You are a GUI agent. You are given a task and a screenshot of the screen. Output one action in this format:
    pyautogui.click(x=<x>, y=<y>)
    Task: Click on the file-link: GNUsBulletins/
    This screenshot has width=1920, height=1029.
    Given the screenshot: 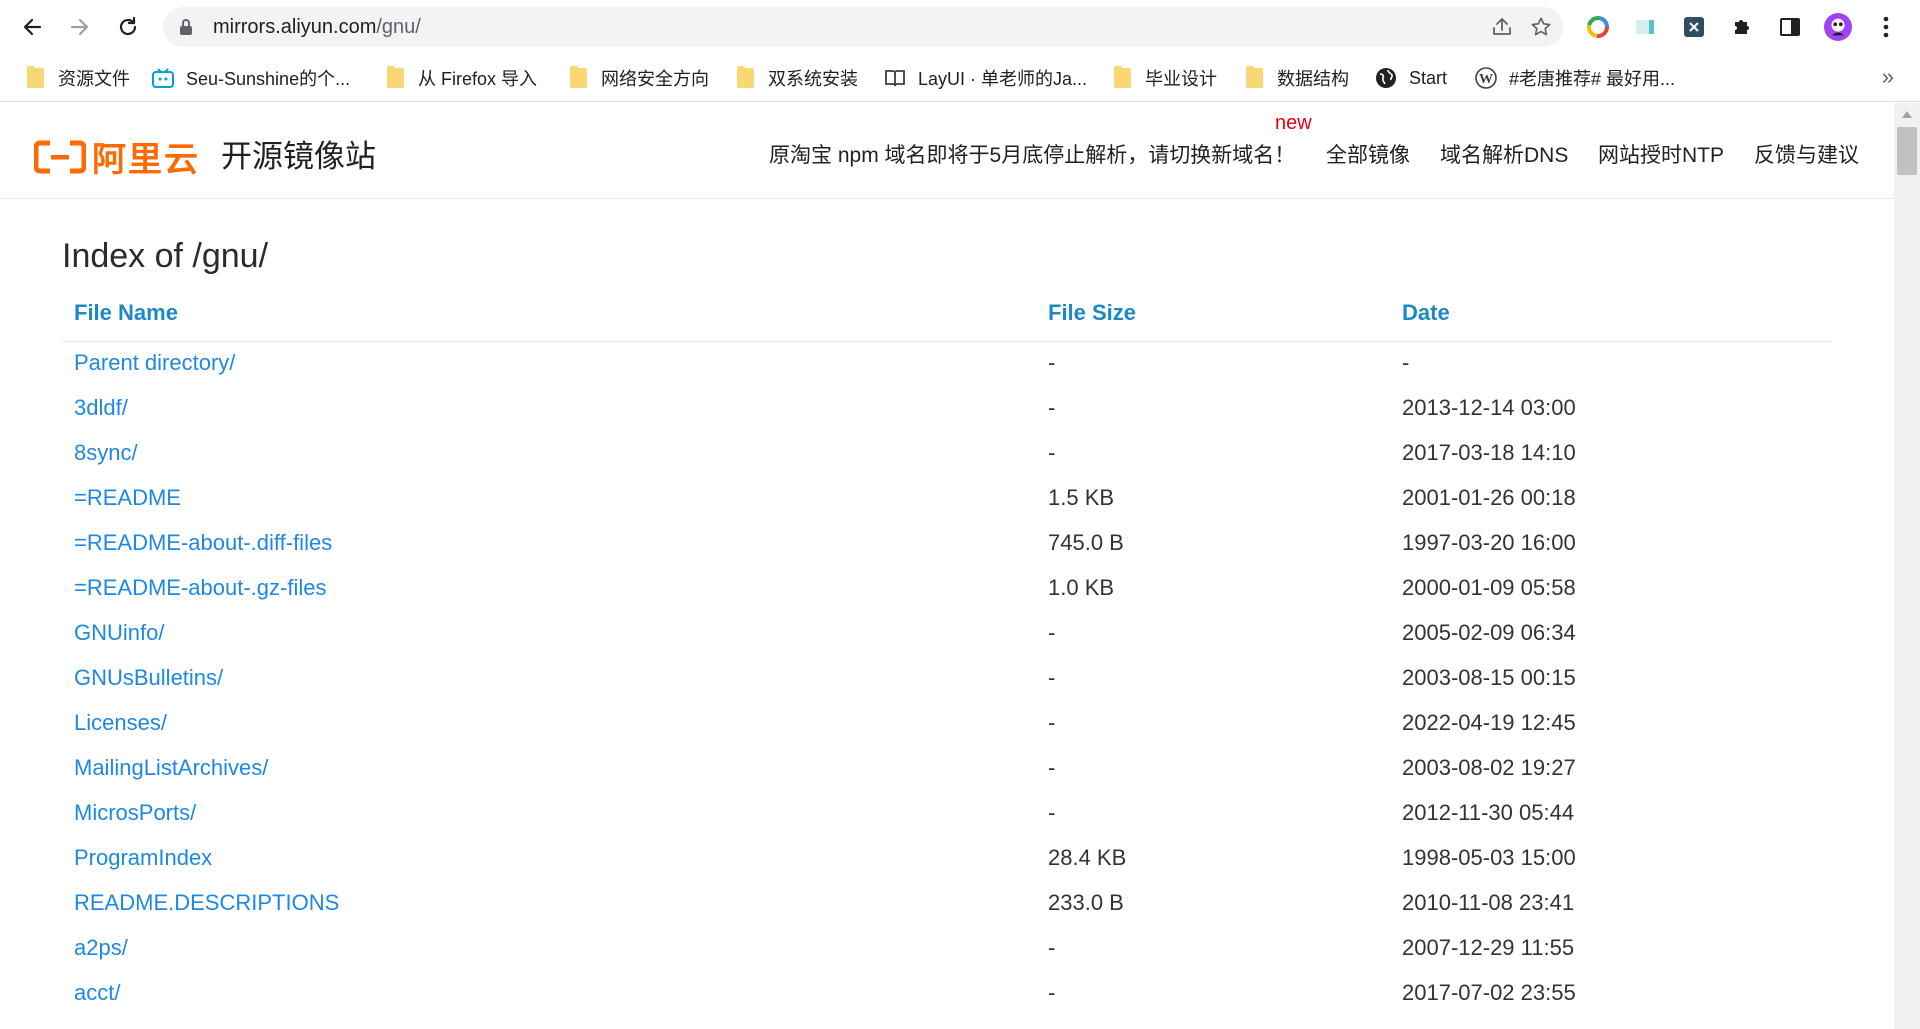 What is the action you would take?
    pyautogui.click(x=148, y=678)
    